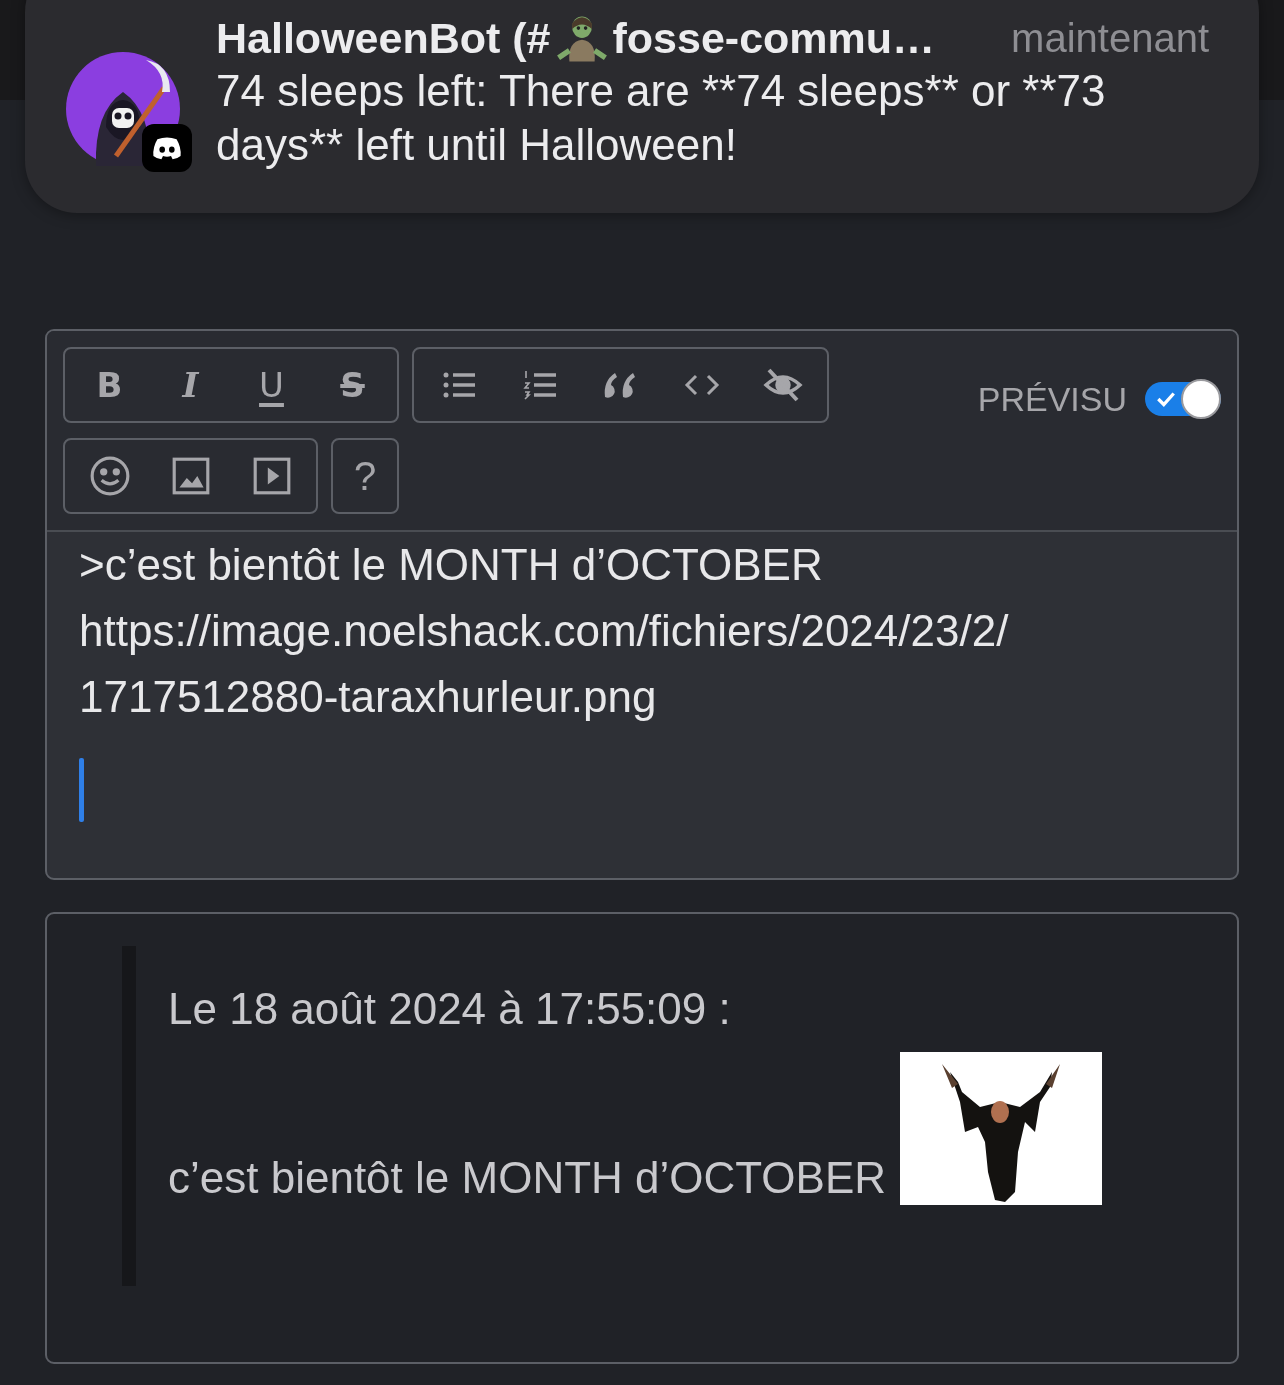  Describe the element at coordinates (450, 1009) in the screenshot. I see `quote-header: Le 18 août 2024 à 17:55:09 :` at that location.